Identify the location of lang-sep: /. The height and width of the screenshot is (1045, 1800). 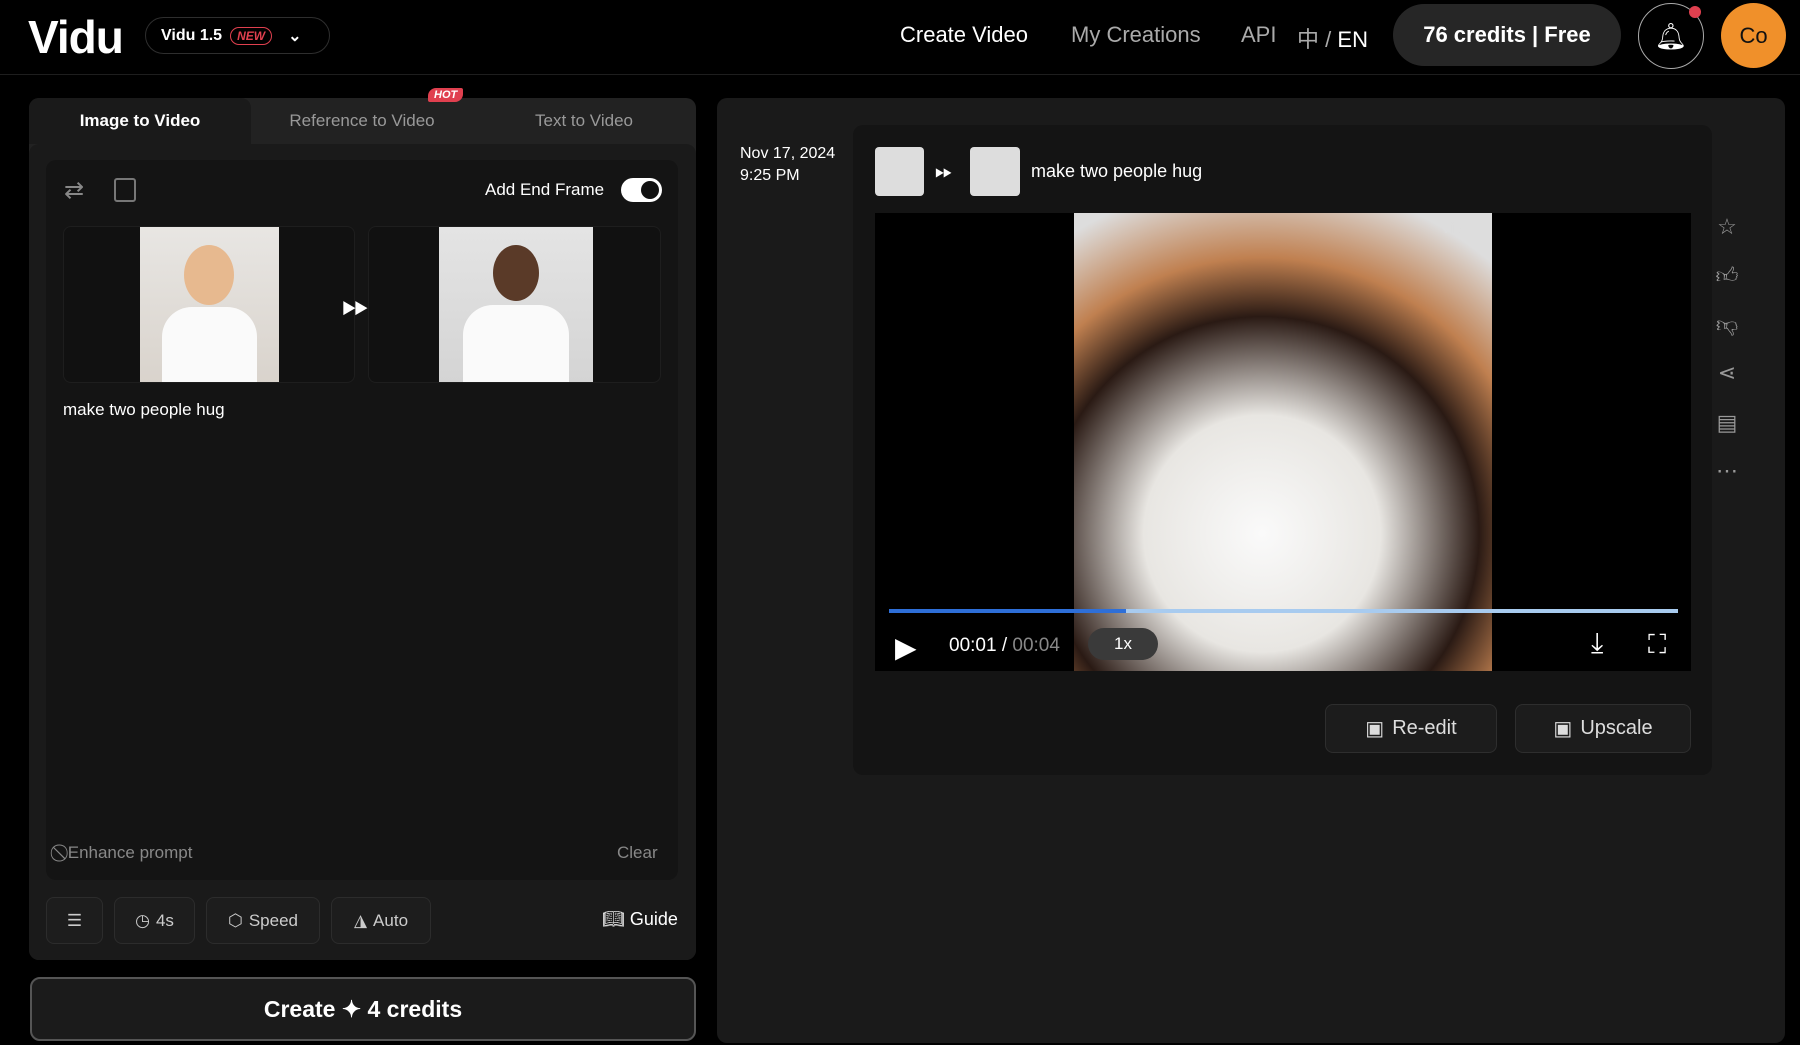
(1328, 39).